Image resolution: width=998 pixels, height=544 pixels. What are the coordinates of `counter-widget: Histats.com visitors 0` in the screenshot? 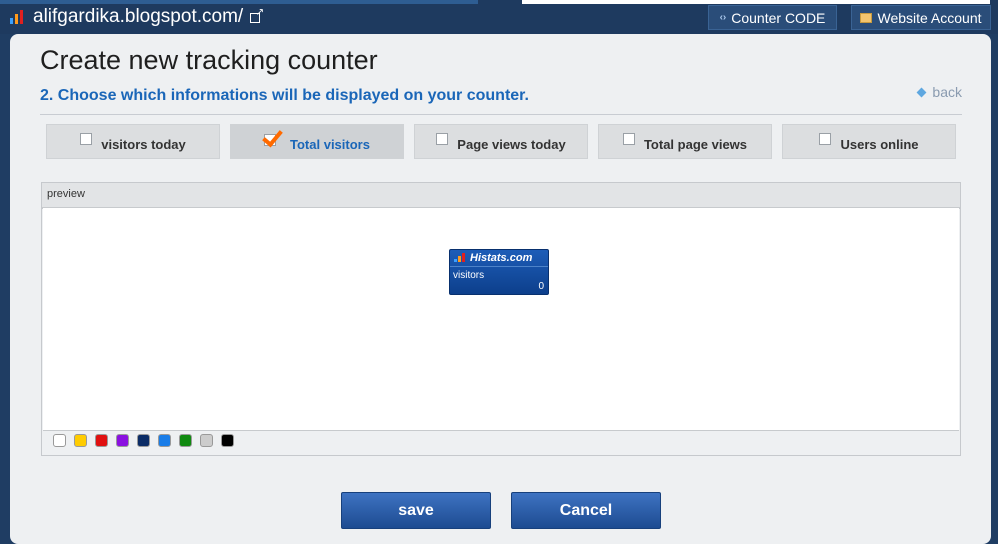 It's located at (499, 272).